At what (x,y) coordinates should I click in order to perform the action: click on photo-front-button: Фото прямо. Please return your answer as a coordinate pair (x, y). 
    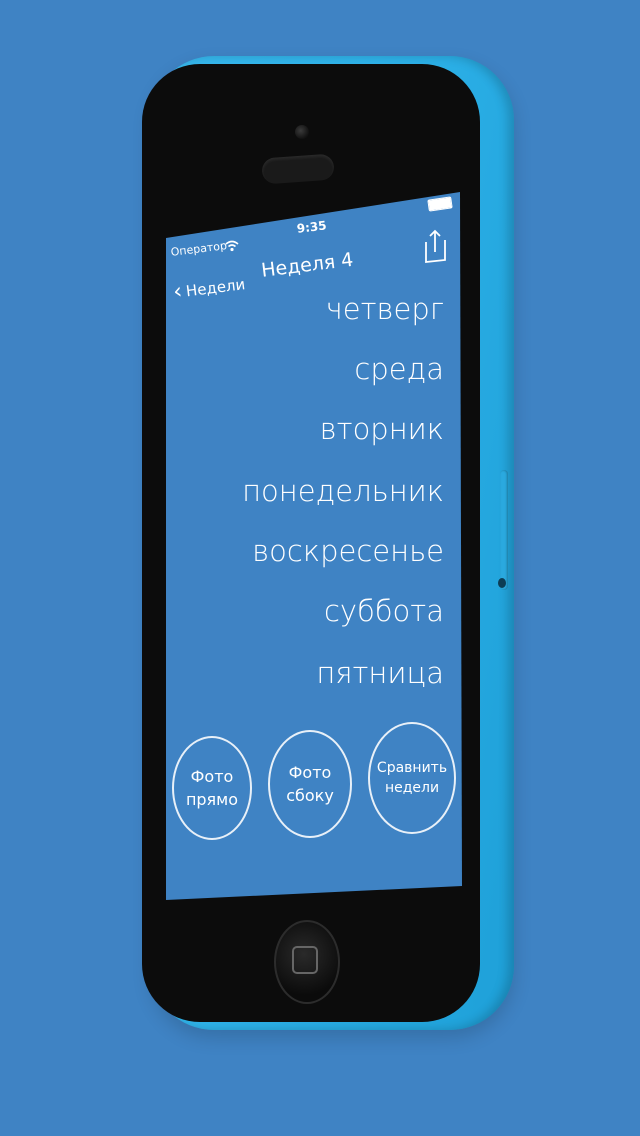
    Looking at the image, I should click on (212, 788).